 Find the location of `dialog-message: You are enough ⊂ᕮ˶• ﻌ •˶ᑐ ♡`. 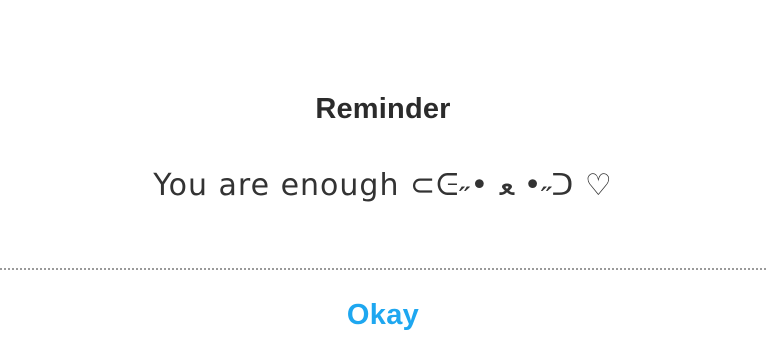

dialog-message: You are enough ⊂ᕮ˶• ﻌ •˶ᑐ ♡ is located at coordinates (383, 185).